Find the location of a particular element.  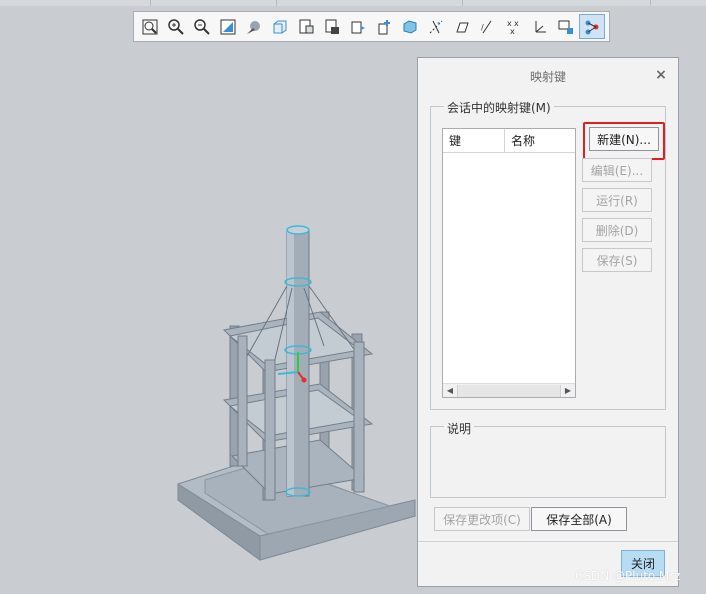

save-button: 保存(S) is located at coordinates (617, 260).